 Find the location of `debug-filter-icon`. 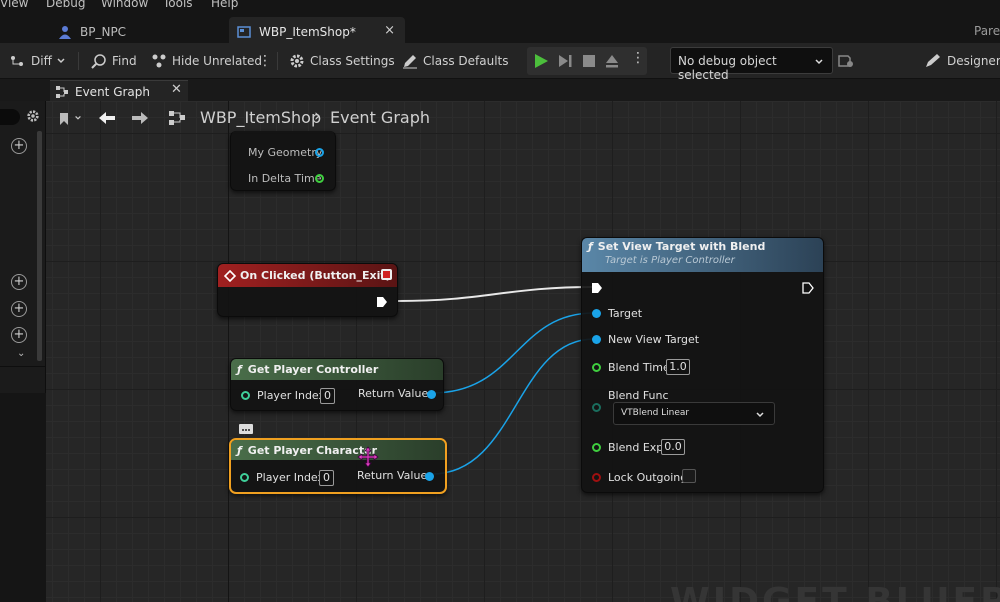

debug-filter-icon is located at coordinates (846, 61).